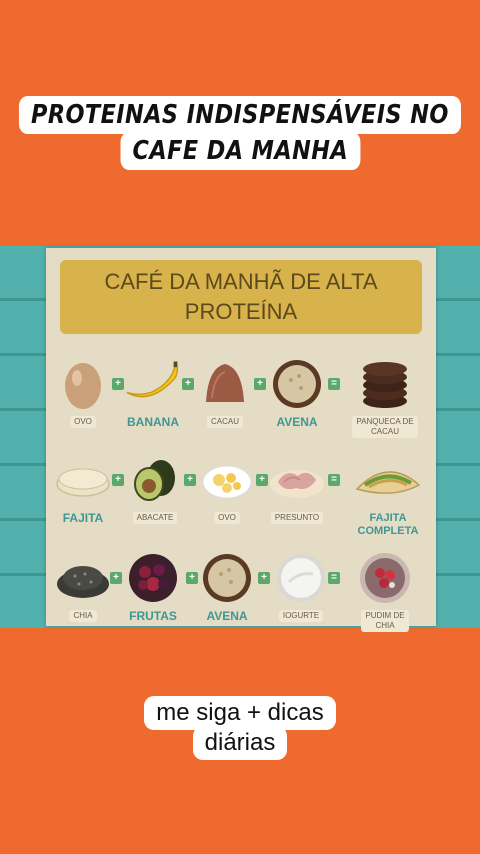 The image size is (480, 854). I want to click on top-caption-line-2: CAFE DA MANHA, so click(240, 151).